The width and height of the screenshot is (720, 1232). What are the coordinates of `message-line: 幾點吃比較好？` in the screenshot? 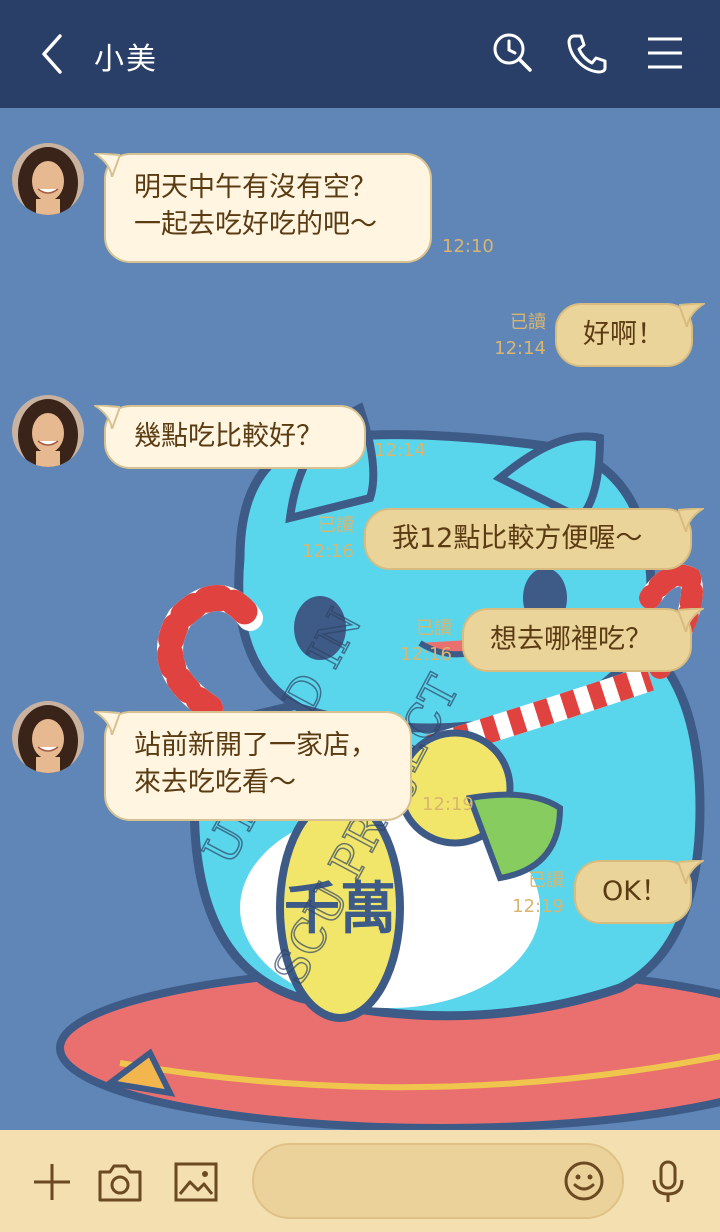 It's located at (228, 436).